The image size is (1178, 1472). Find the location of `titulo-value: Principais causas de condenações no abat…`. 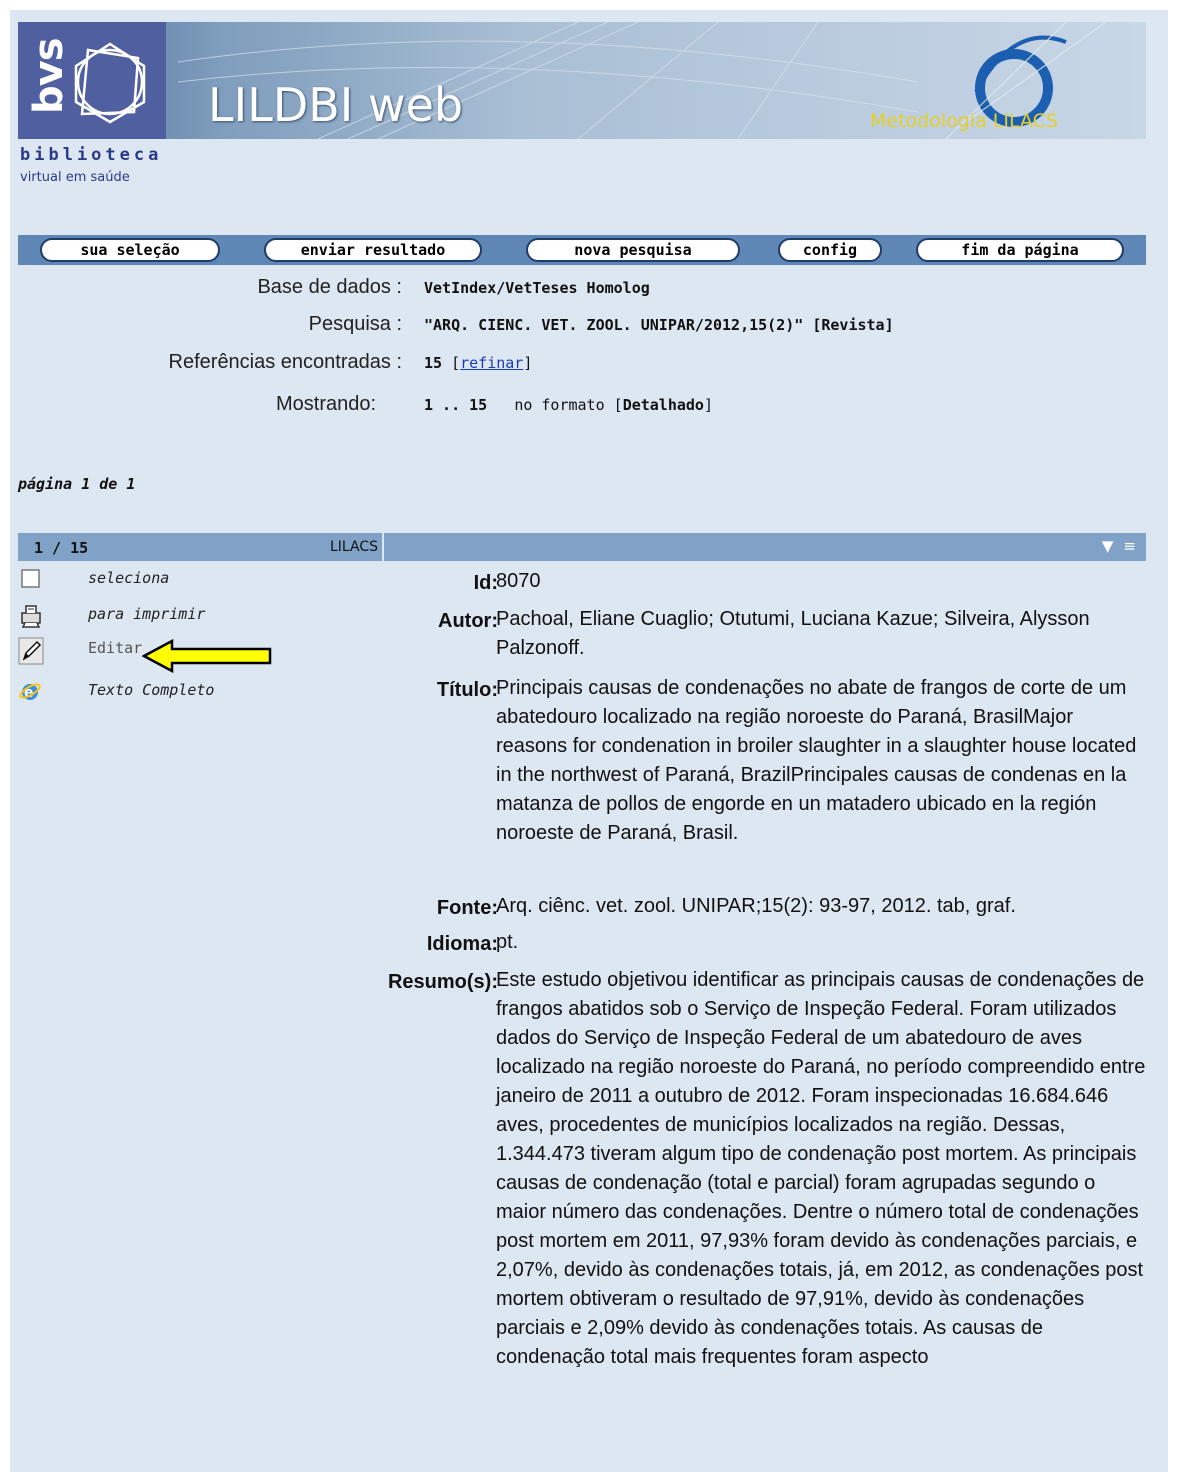

titulo-value: Principais causas de condenações no abat… is located at coordinates (816, 760).